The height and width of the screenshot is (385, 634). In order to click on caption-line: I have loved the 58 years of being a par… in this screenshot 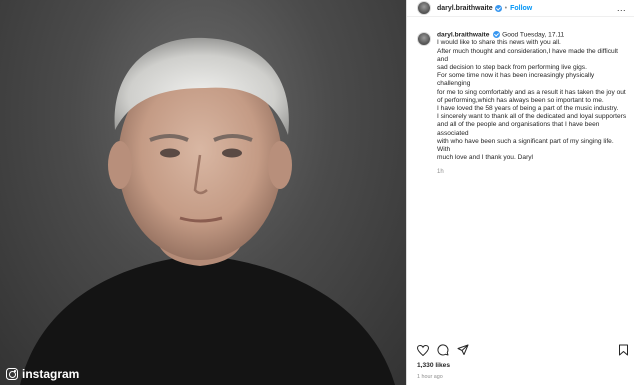, I will do `click(528, 109)`.